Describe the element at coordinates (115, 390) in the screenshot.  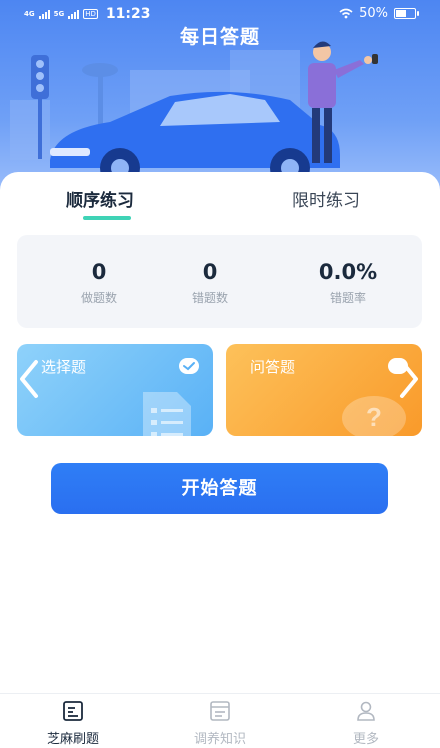
I see `choice-question-card: 选择题` at that location.